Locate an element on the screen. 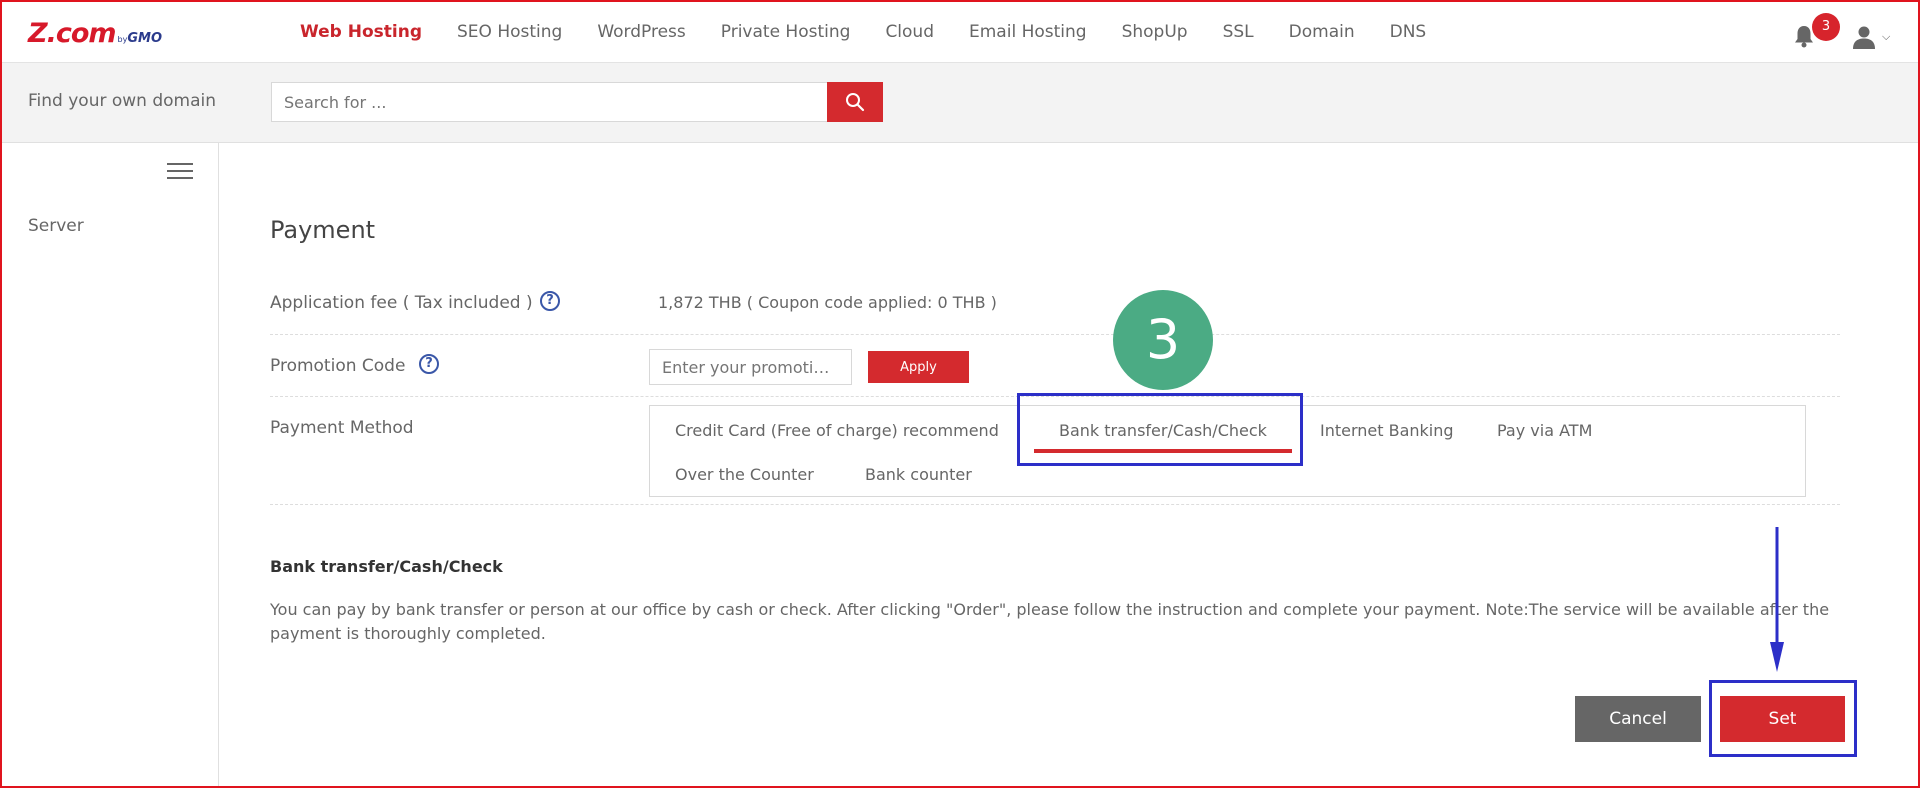  set-button: Set is located at coordinates (1782, 719).